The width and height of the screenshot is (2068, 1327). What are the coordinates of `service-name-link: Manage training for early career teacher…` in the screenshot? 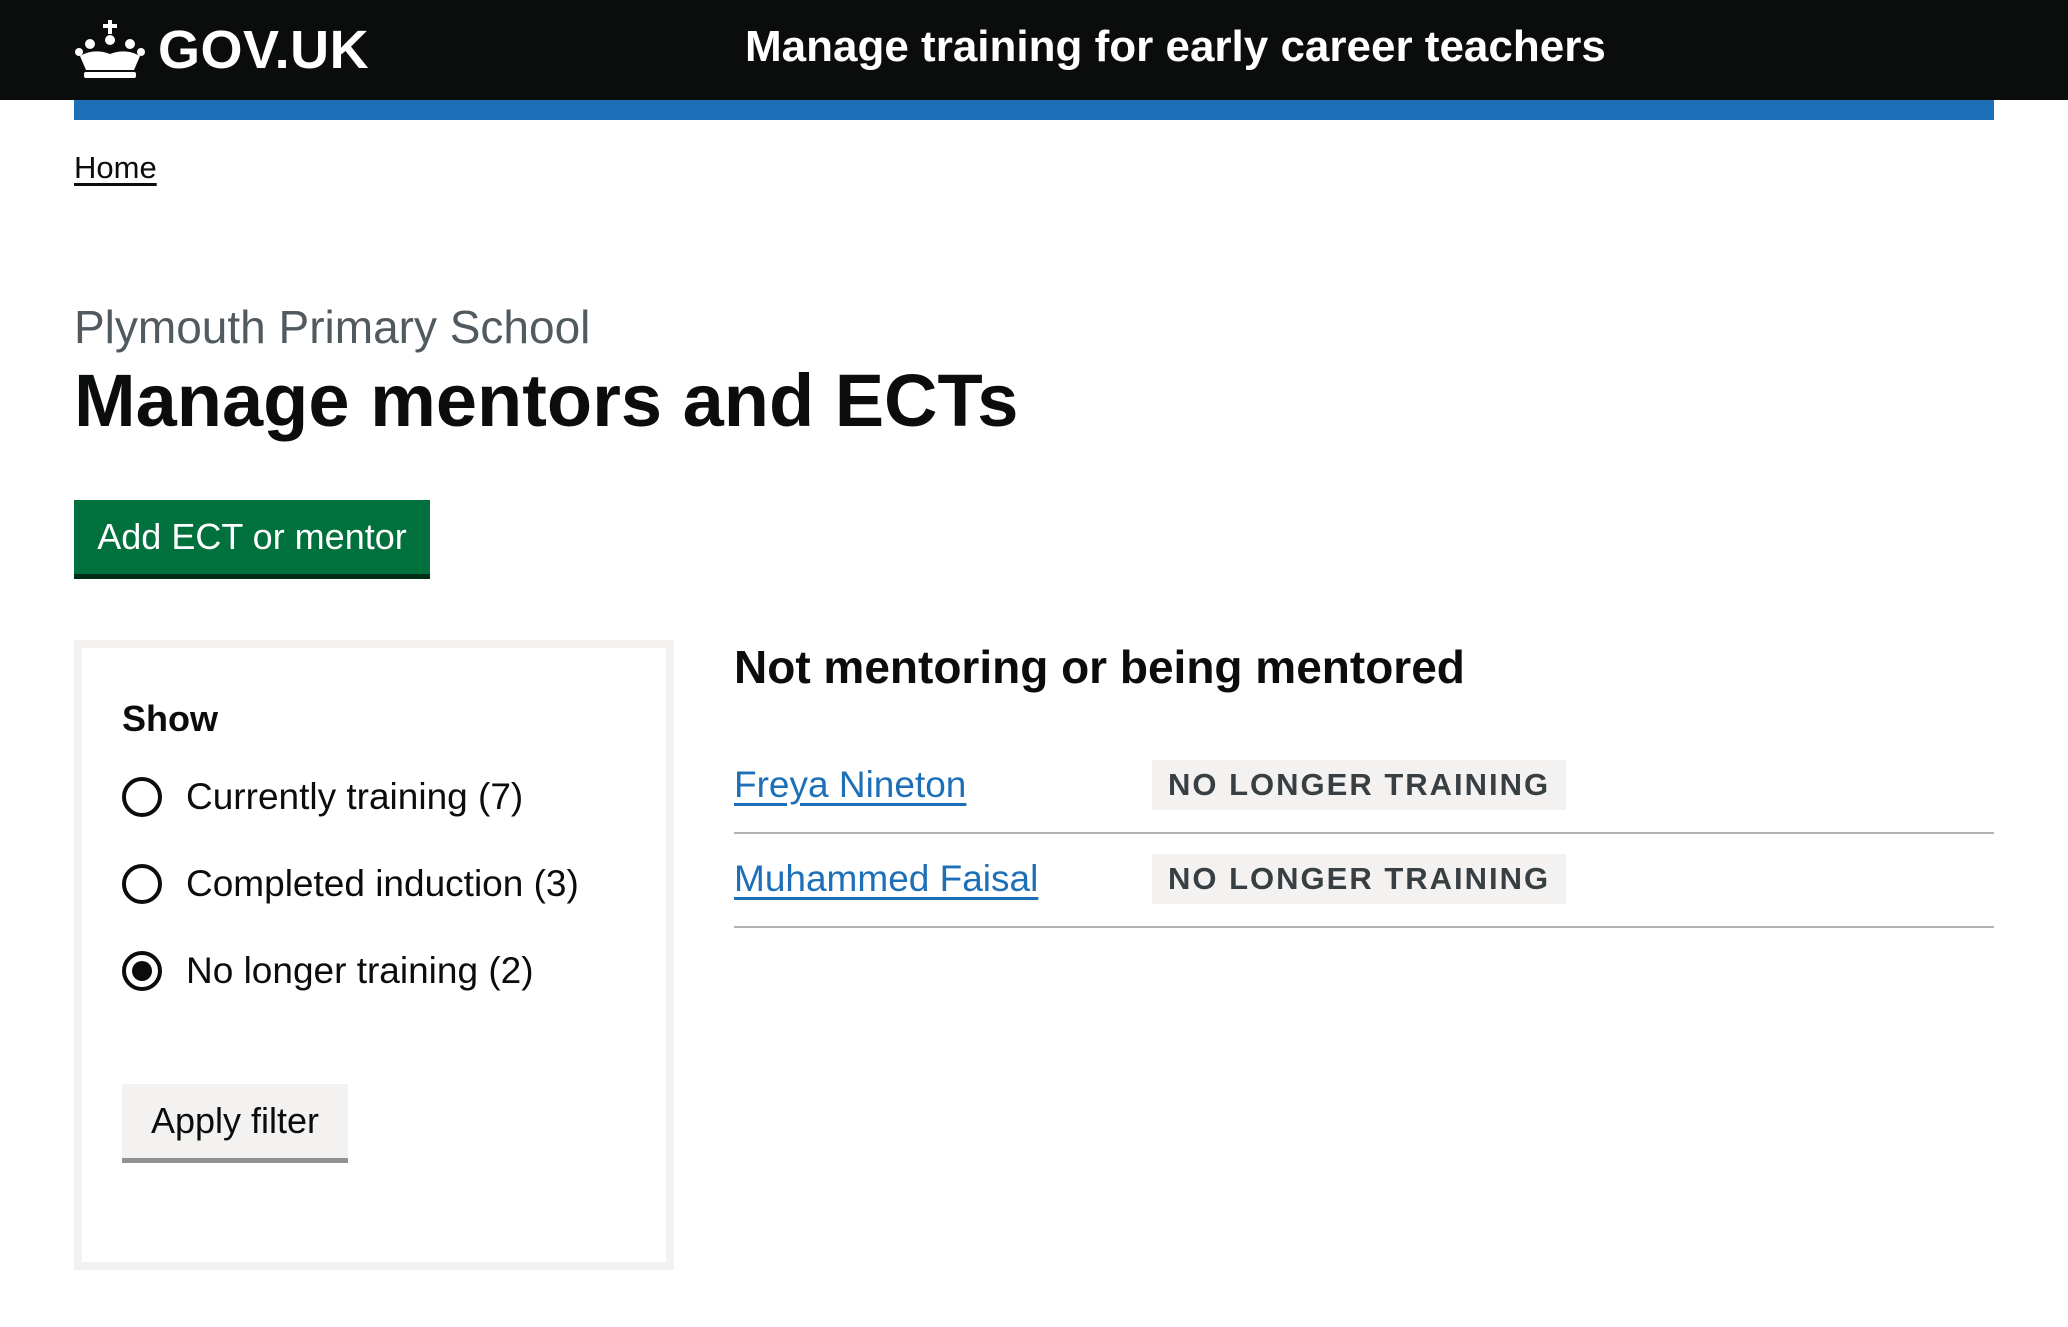 It's located at (1175, 47).